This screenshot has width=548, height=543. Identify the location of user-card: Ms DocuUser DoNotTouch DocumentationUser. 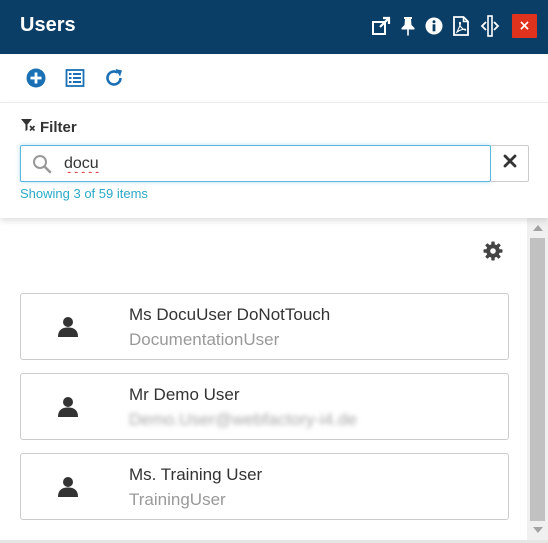
(264, 326).